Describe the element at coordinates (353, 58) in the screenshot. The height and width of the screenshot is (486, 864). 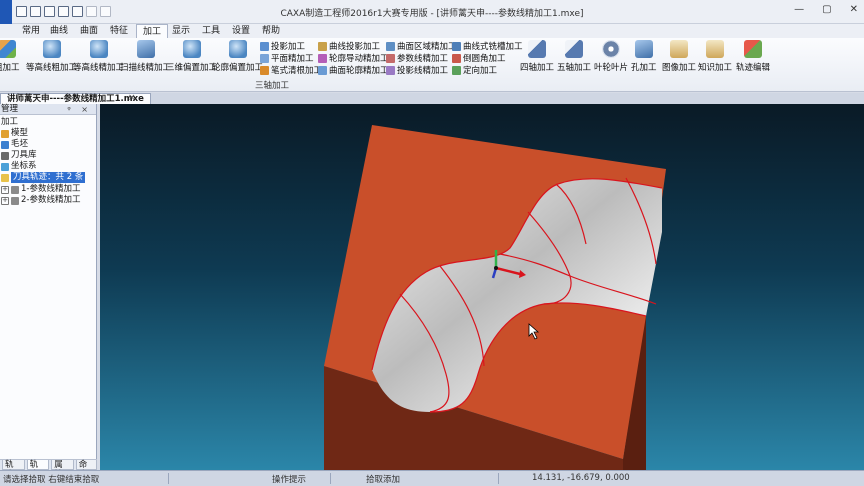
I see `profile-guide-finish-button: 轮廓导动精加工` at that location.